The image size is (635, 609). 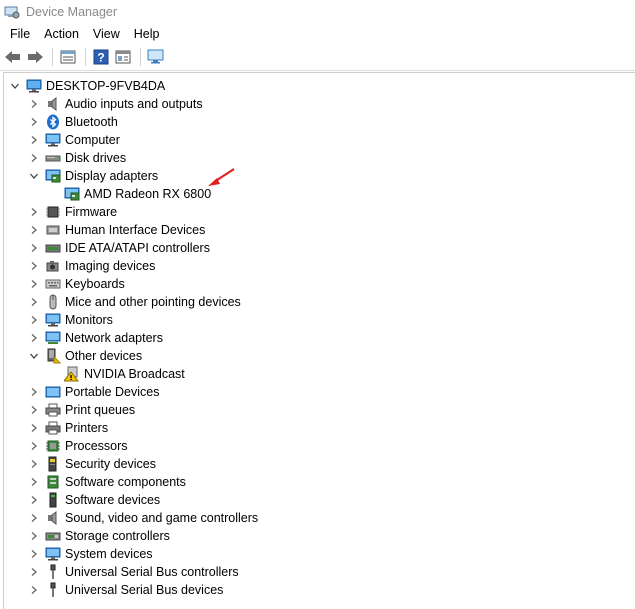 I want to click on category-audio-inputs-and-outputs: Audio inputs and outputs, so click(x=115, y=104).